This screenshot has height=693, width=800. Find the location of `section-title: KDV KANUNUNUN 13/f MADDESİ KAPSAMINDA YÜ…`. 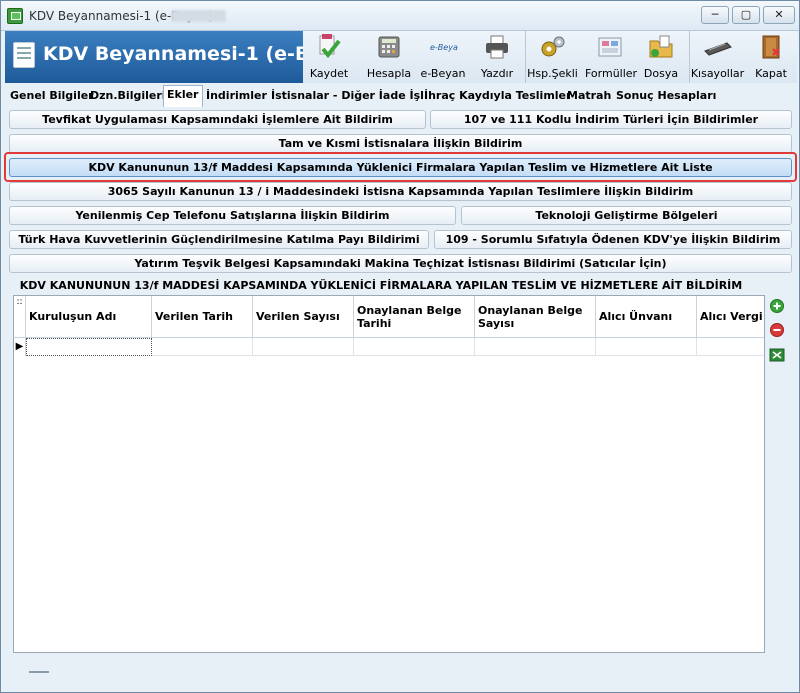

section-title: KDV KANUNUNUN 13/f MADDESİ KAPSAMINDA YÜ… is located at coordinates (381, 285).